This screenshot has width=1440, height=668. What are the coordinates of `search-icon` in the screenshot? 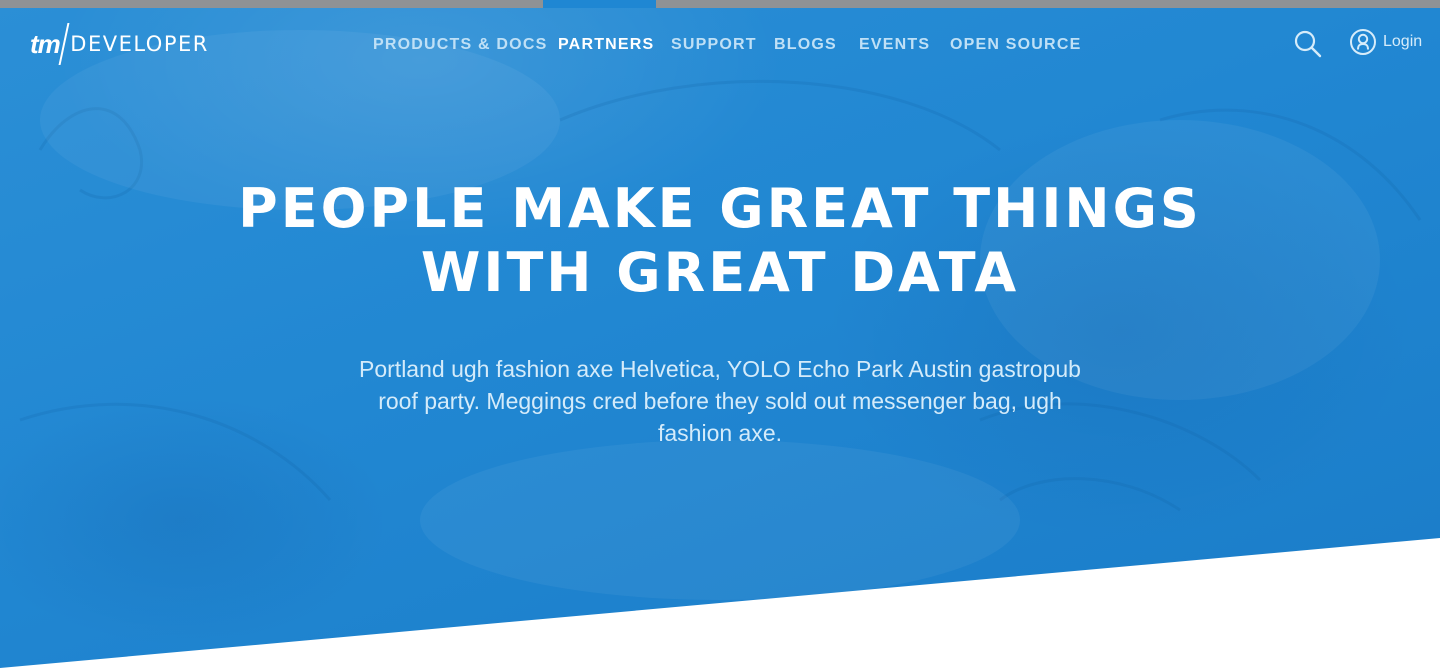 It's located at (1308, 44).